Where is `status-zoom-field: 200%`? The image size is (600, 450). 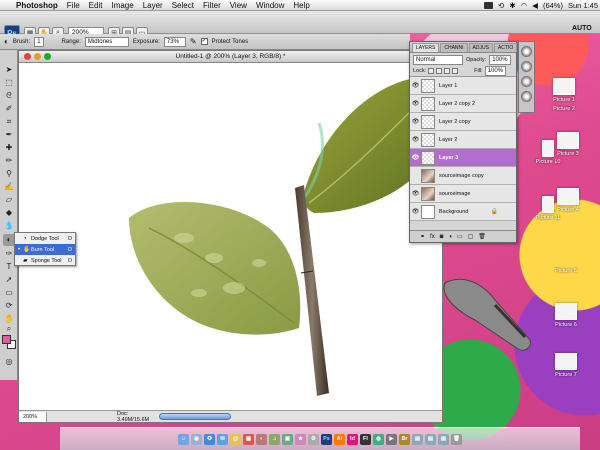
status-zoom-field: 200% is located at coordinates (33, 416).